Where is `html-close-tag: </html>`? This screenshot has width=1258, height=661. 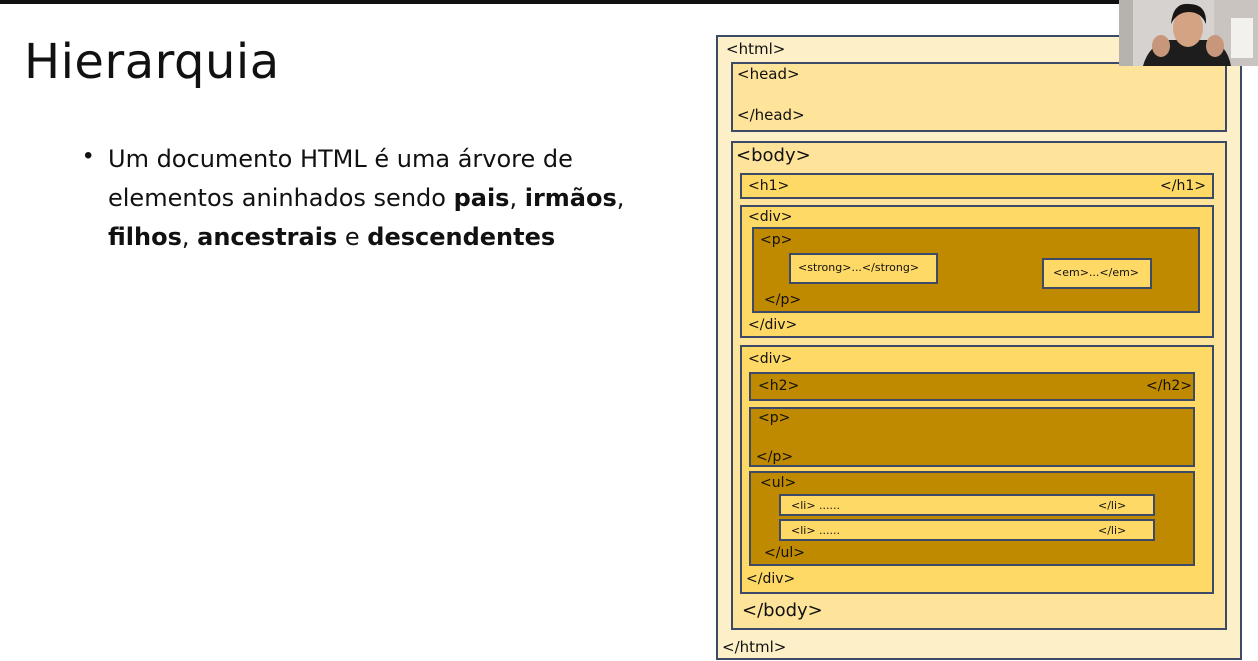
html-close-tag: </html> is located at coordinates (754, 647).